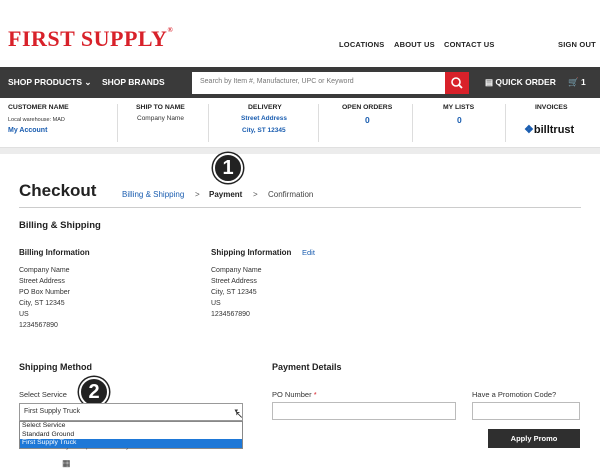  What do you see at coordinates (307, 367) in the screenshot?
I see `payment-details-heading: Payment Details` at bounding box center [307, 367].